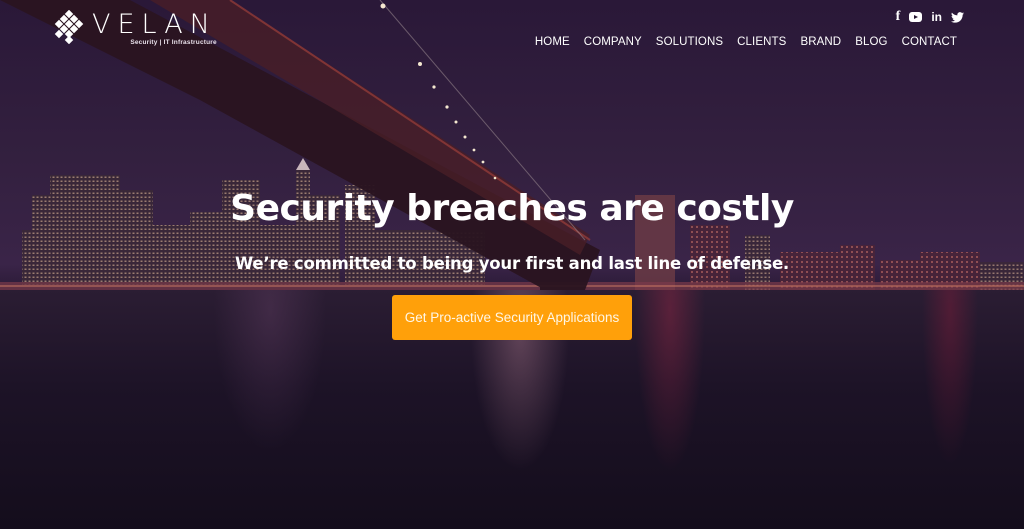 This screenshot has height=529, width=1024. Describe the element at coordinates (154, 24) in the screenshot. I see `brand-name: VELAN` at that location.